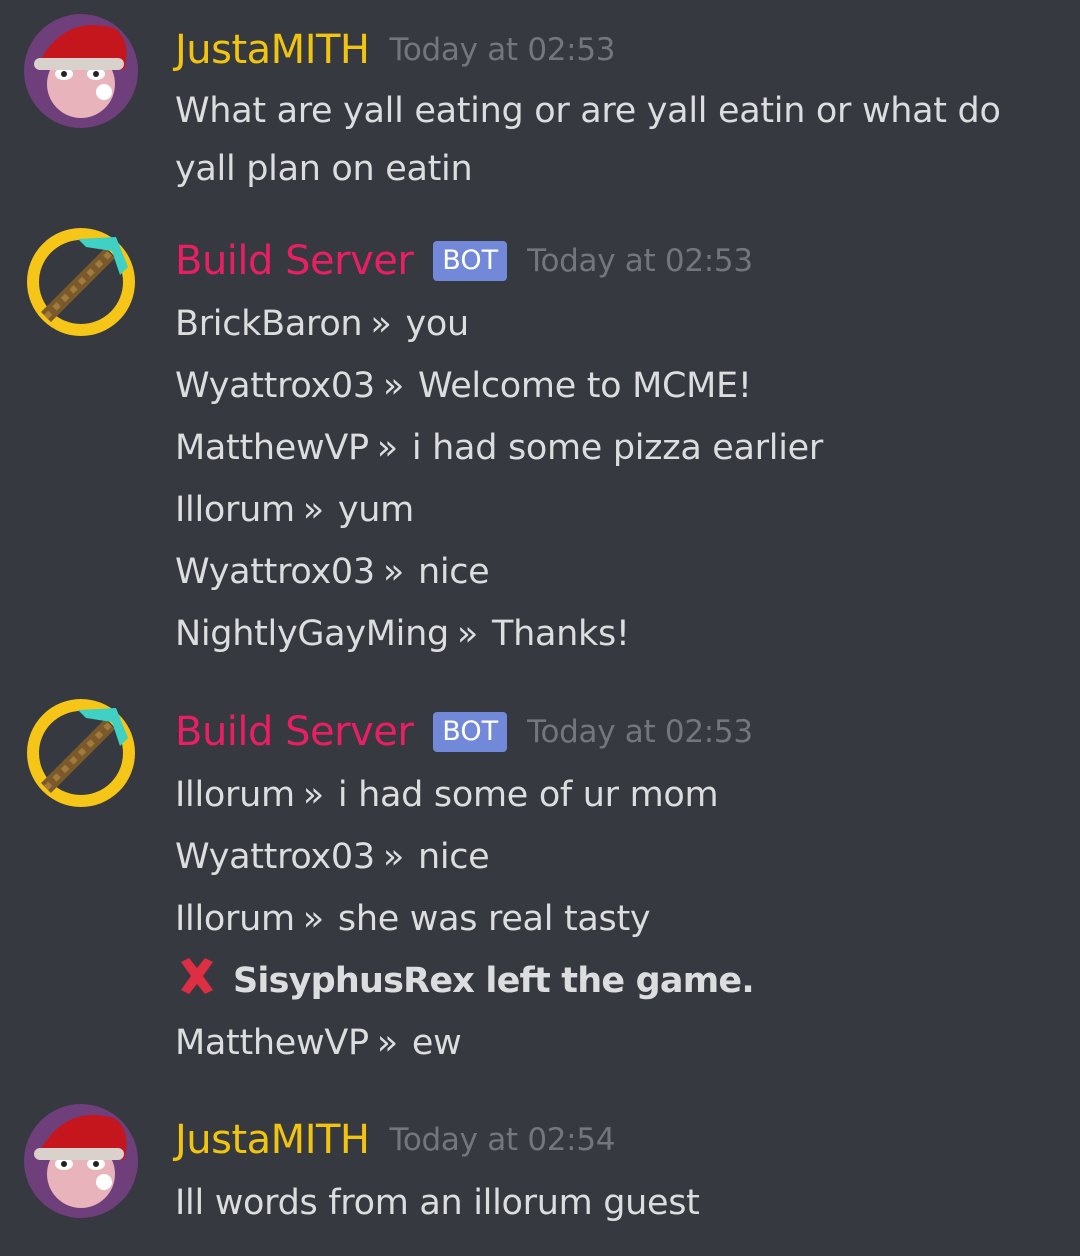  I want to click on relay-line: BrickBaron» you, so click(615, 324).